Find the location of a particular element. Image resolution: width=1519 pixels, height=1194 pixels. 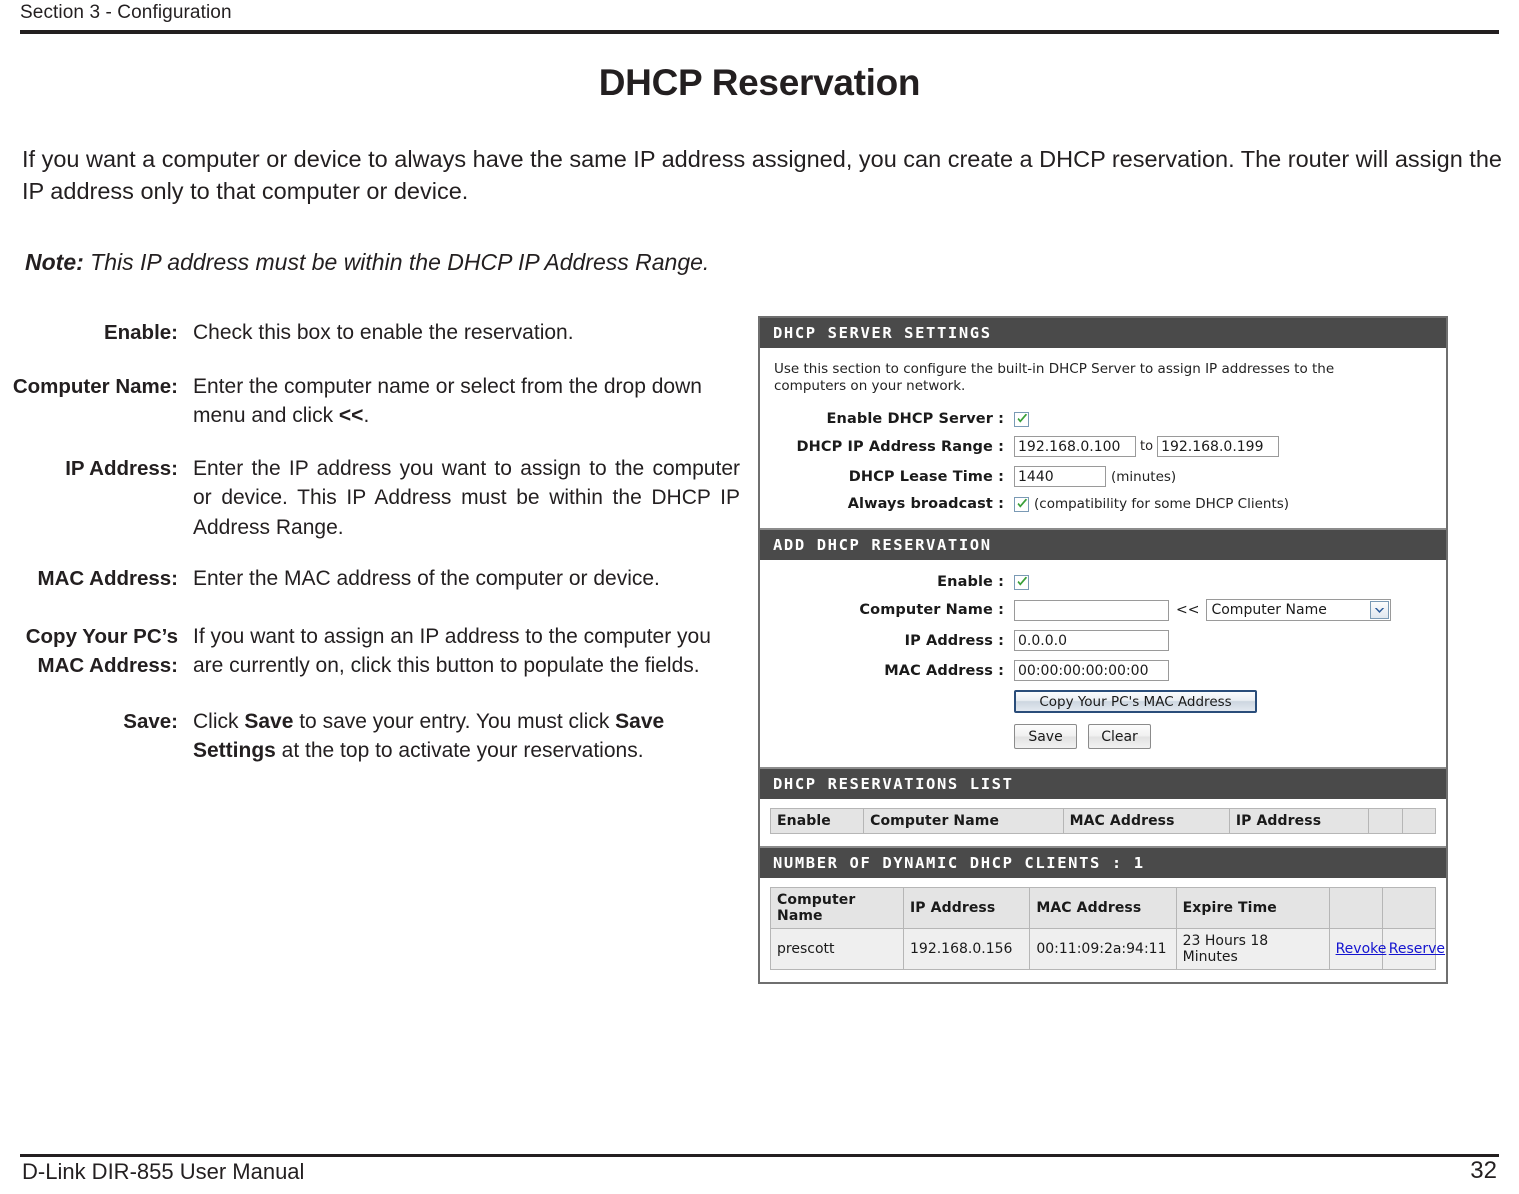

note-label: Note: is located at coordinates (54, 262).